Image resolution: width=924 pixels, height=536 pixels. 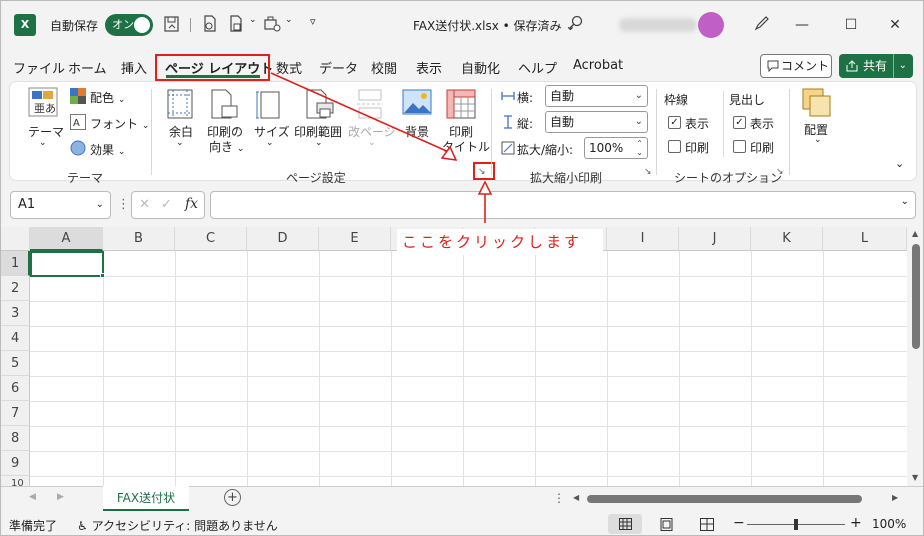 I want to click on normal-view-button, so click(x=625, y=524).